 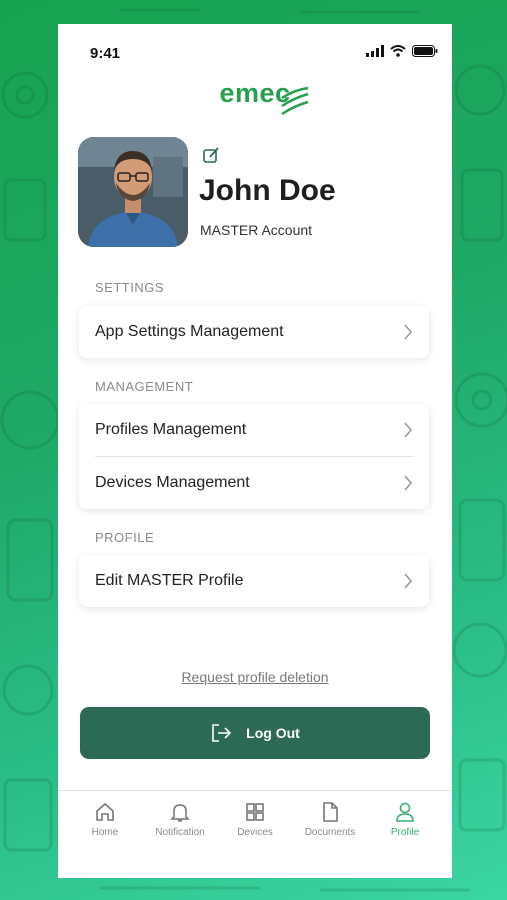 What do you see at coordinates (105, 53) in the screenshot?
I see `status-time: 9:41` at bounding box center [105, 53].